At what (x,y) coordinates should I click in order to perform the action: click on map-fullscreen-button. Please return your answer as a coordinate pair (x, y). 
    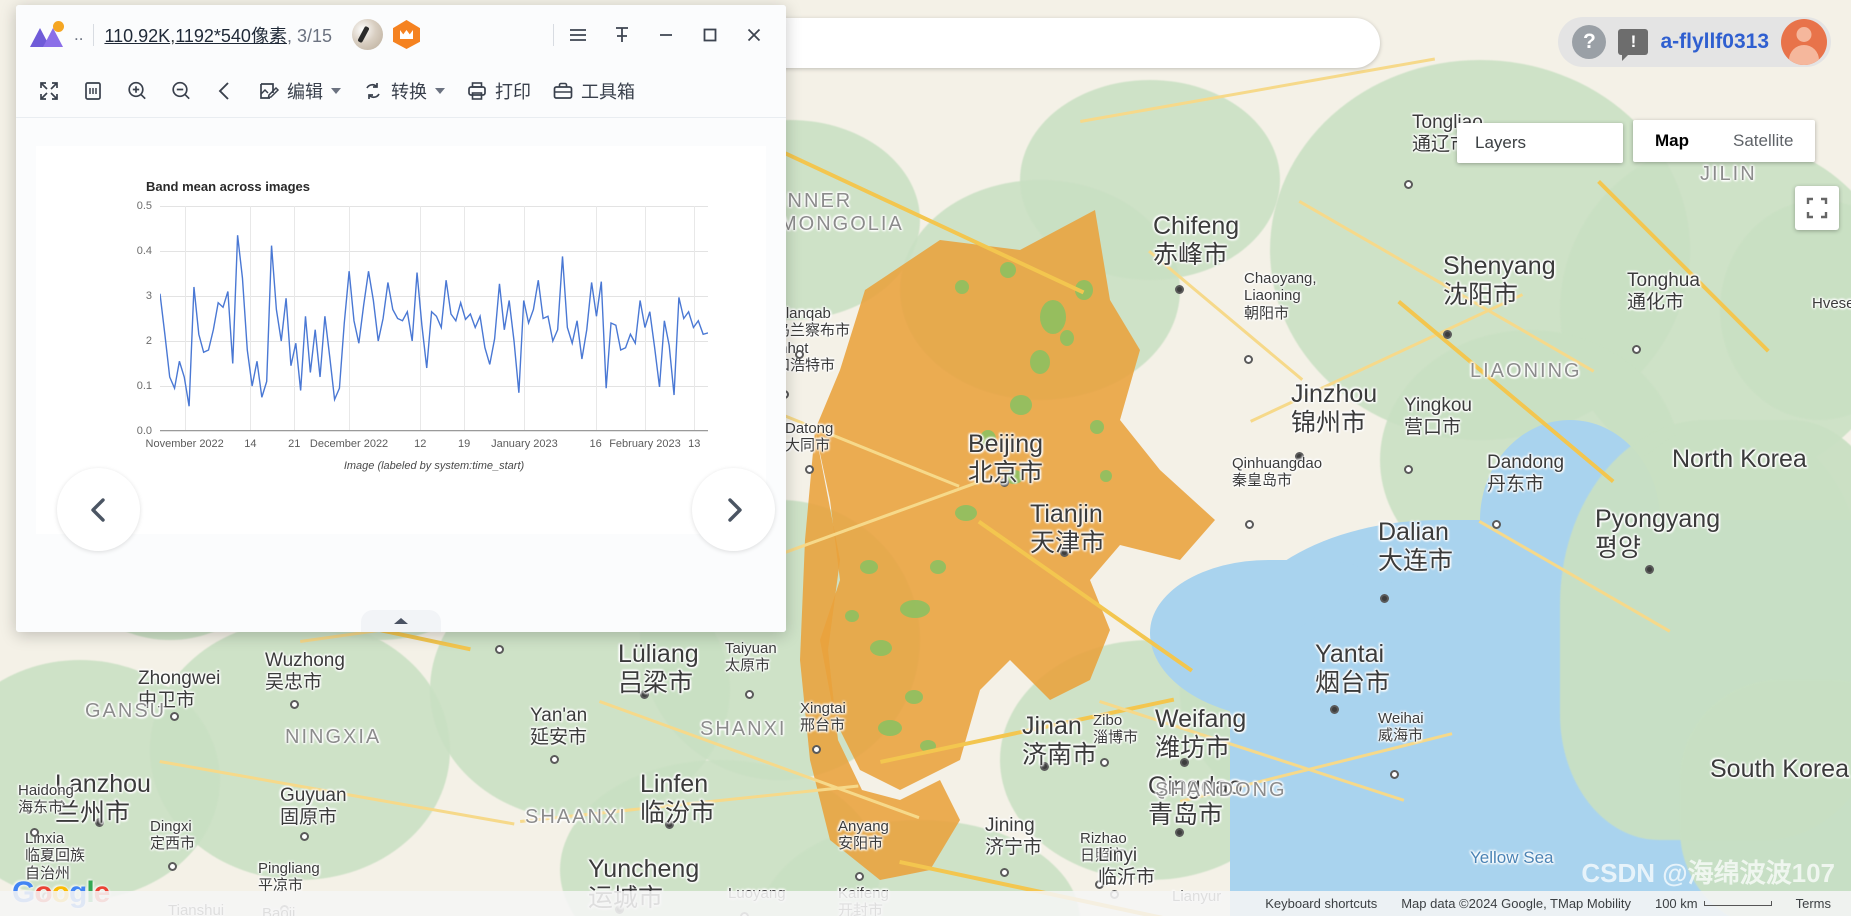
    Looking at the image, I should click on (1817, 208).